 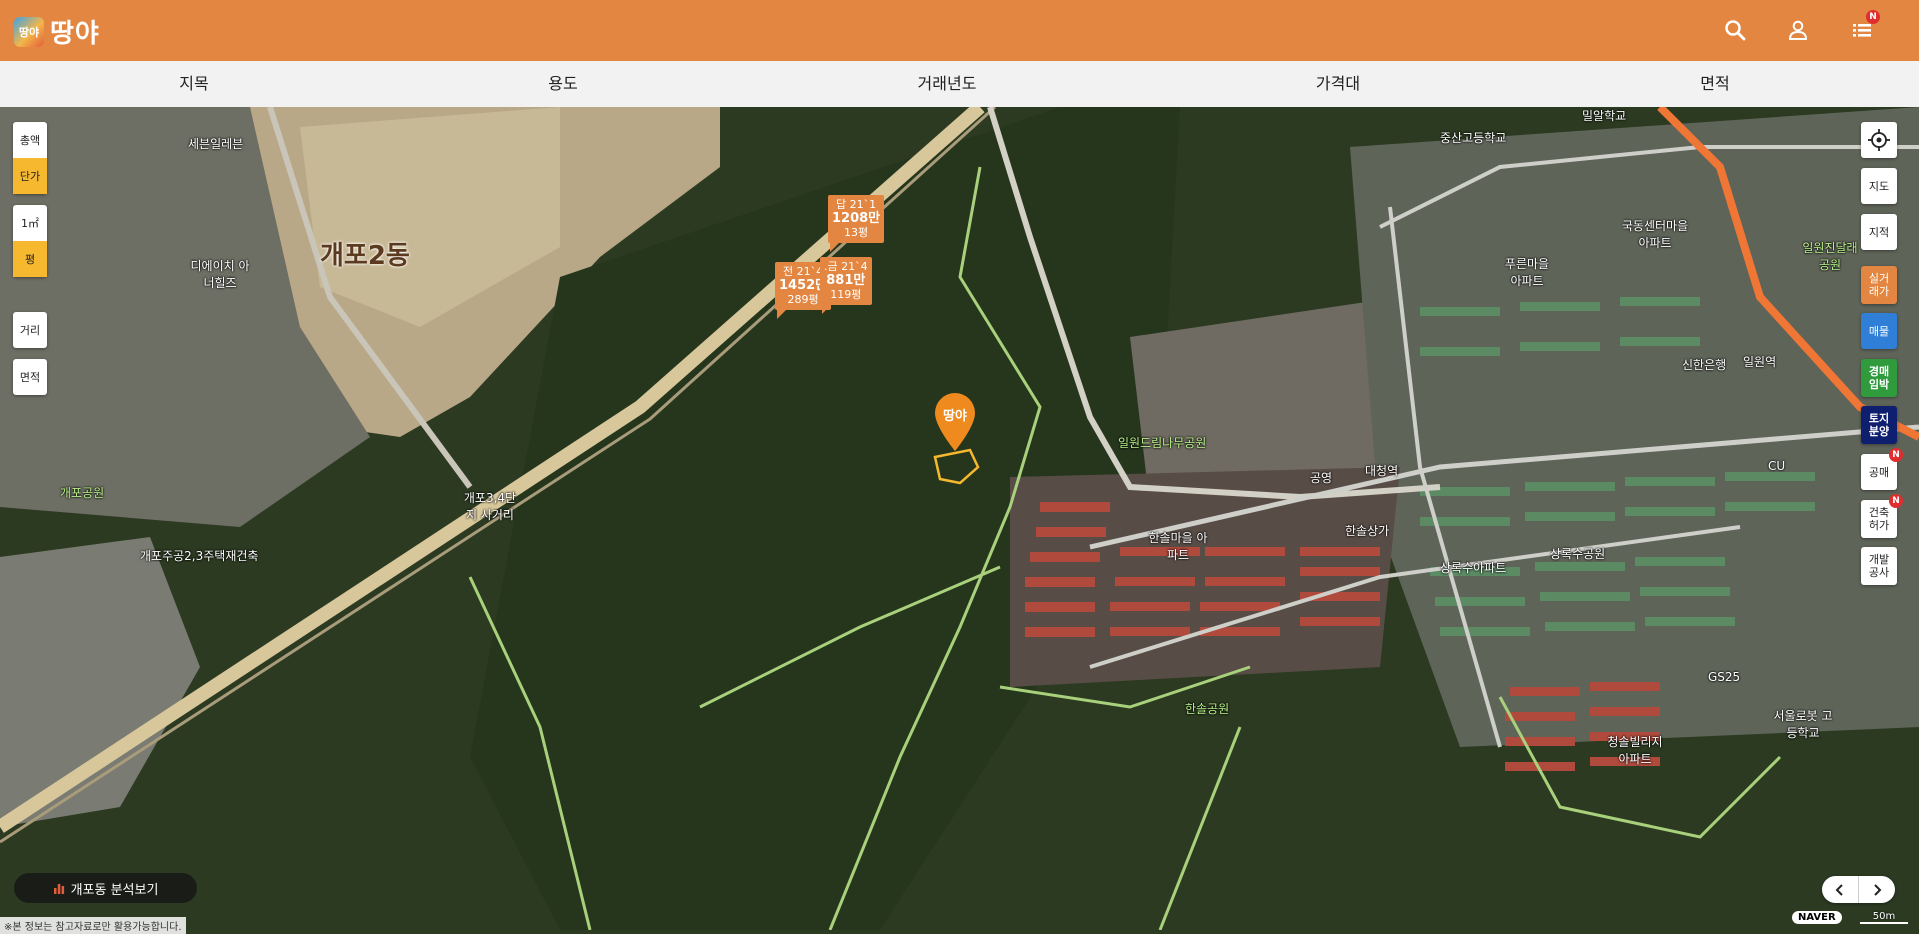 What do you see at coordinates (1777, 466) in the screenshot?
I see `poi-cu: CU` at bounding box center [1777, 466].